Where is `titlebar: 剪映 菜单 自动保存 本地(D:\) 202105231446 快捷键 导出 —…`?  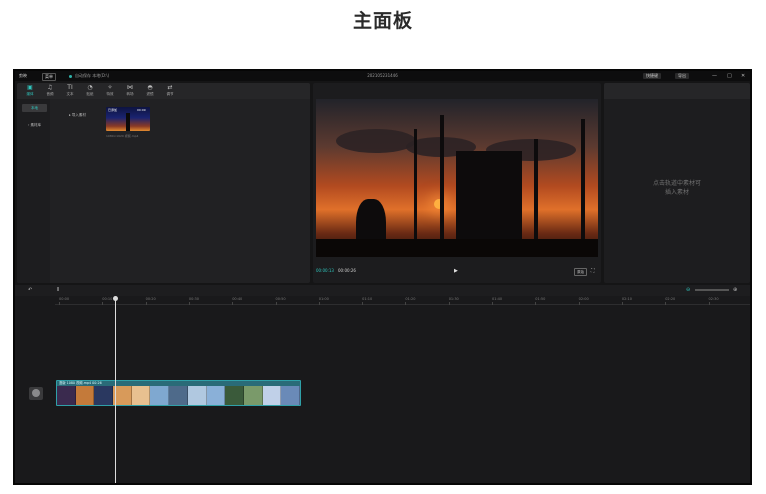
titlebar: 剪映 菜单 自动保存 本地(D:\) 202105231446 快捷键 导出 —… is located at coordinates (382, 76).